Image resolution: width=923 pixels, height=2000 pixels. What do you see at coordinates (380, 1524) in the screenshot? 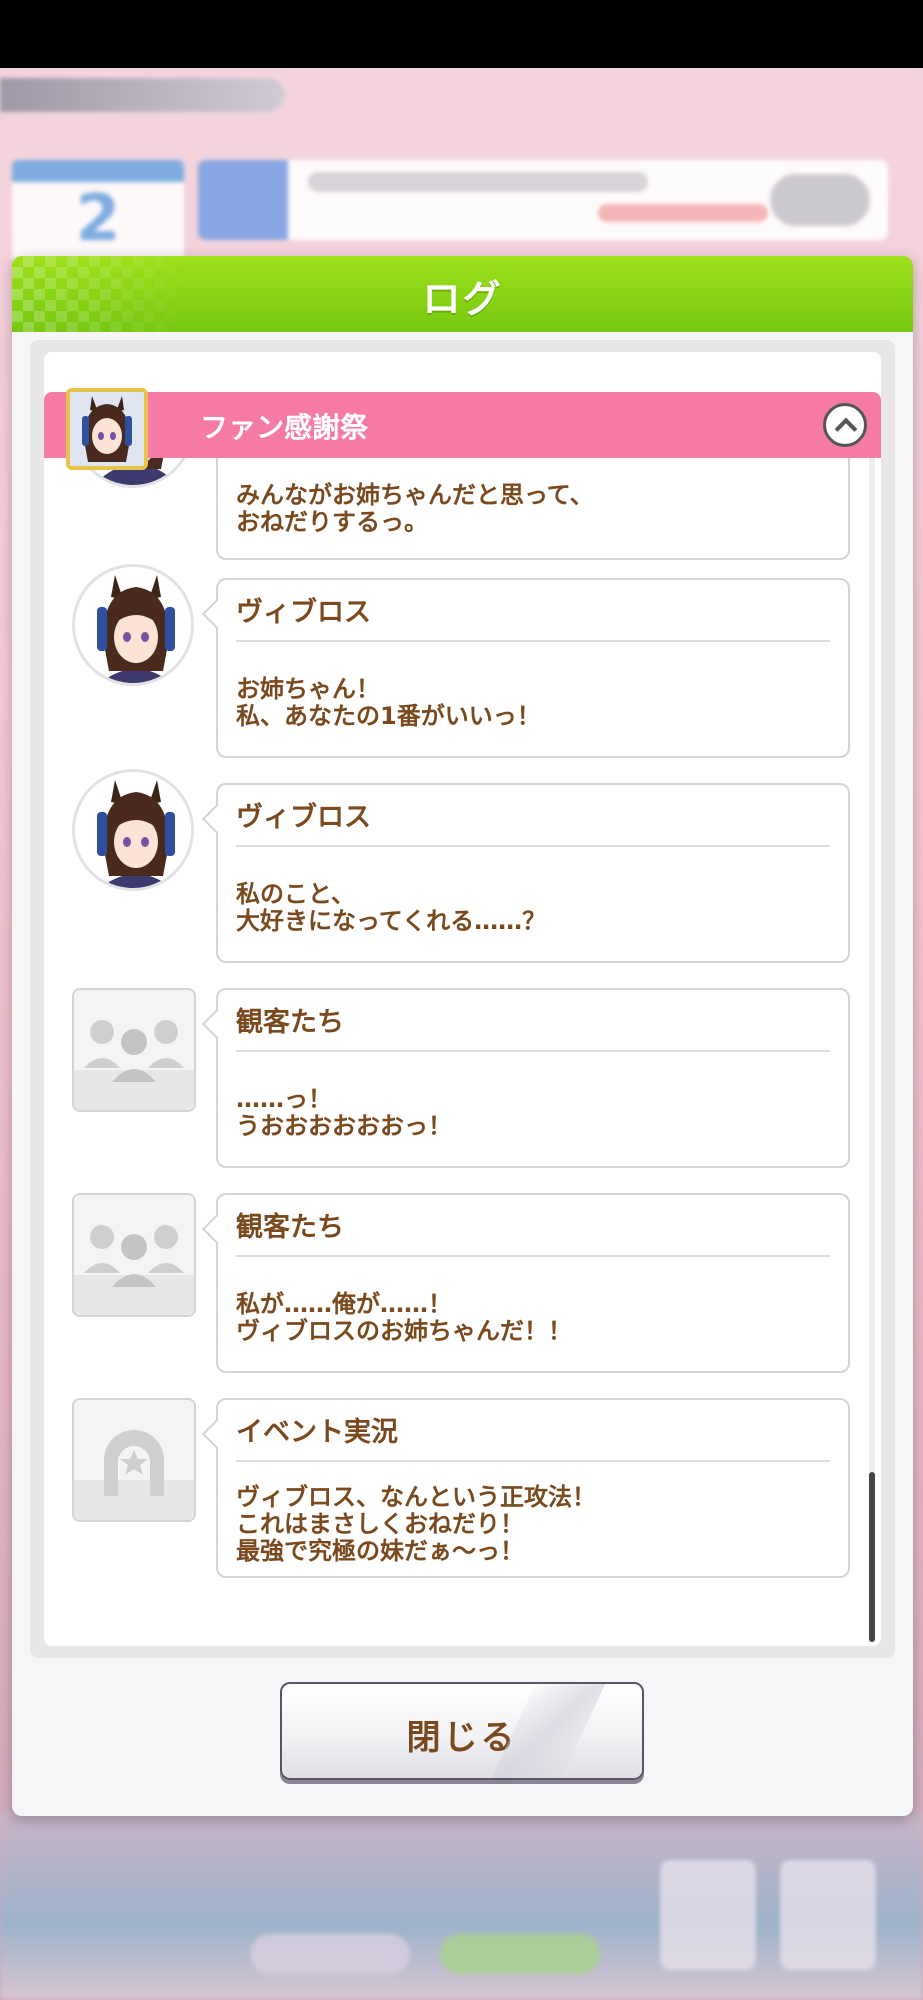
I see `message-line: これはまさしくおねだり！` at bounding box center [380, 1524].